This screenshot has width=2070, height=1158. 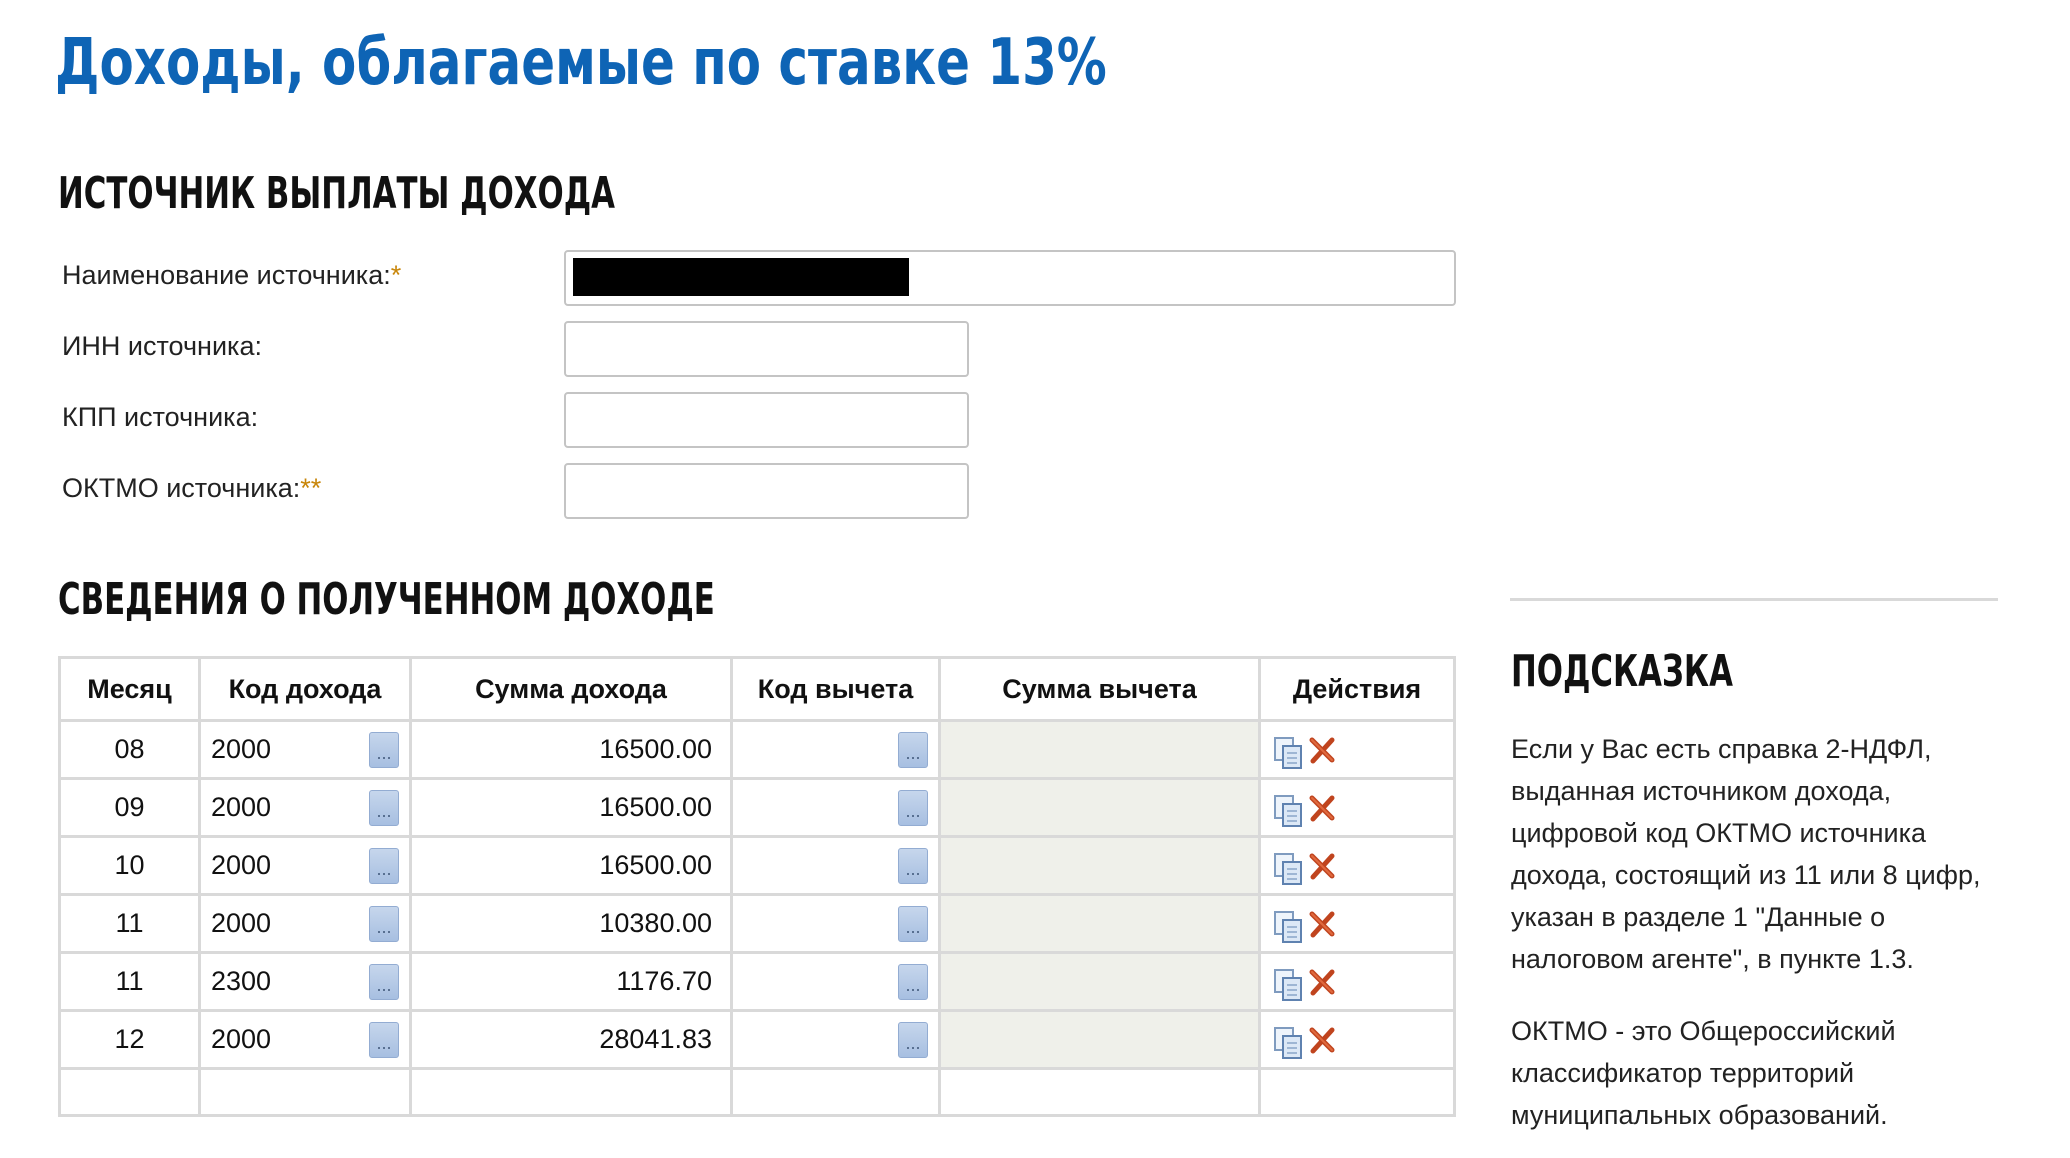 What do you see at coordinates (571, 923) in the screenshot?
I see `cell-income-amount: 10380.00` at bounding box center [571, 923].